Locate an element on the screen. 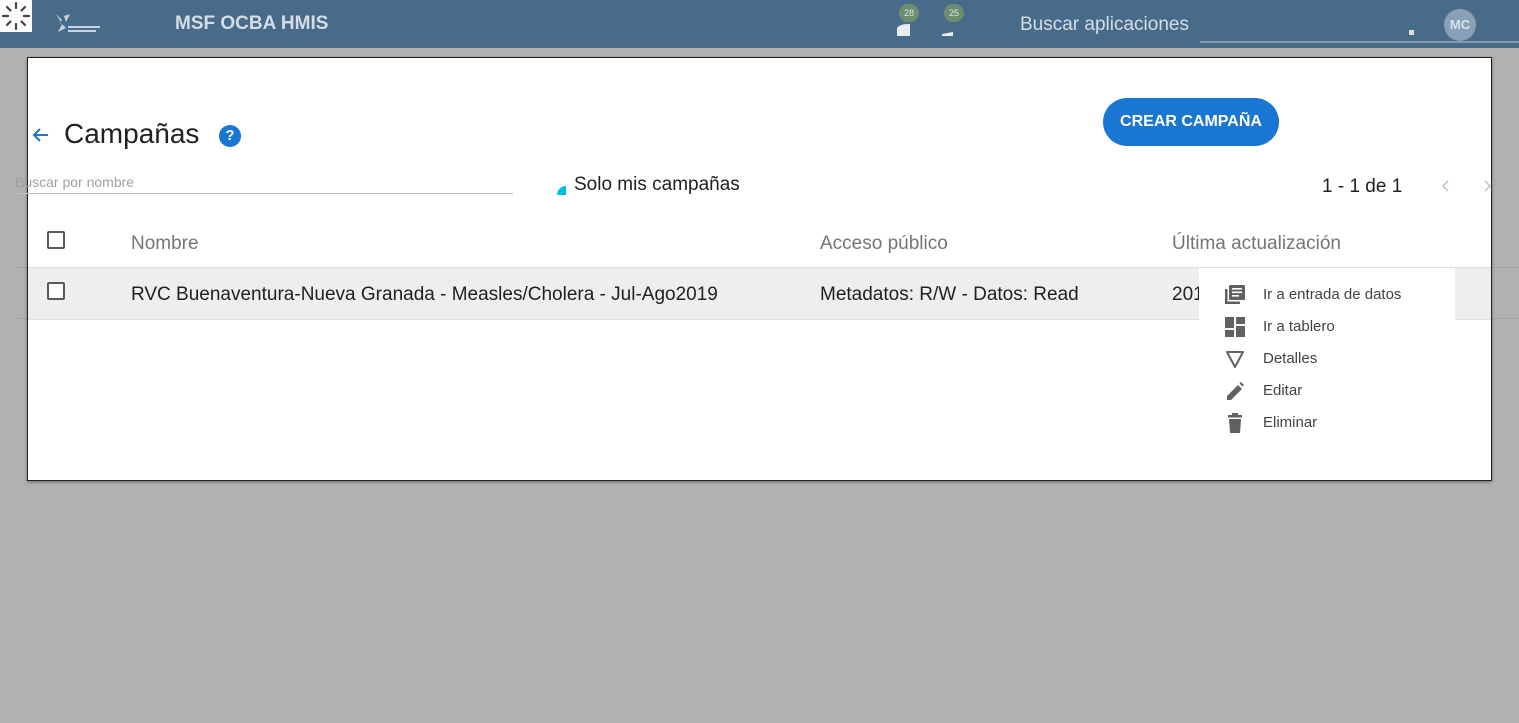  menu-item-data-entry: Ir a entrada de datos is located at coordinates (1327, 294).